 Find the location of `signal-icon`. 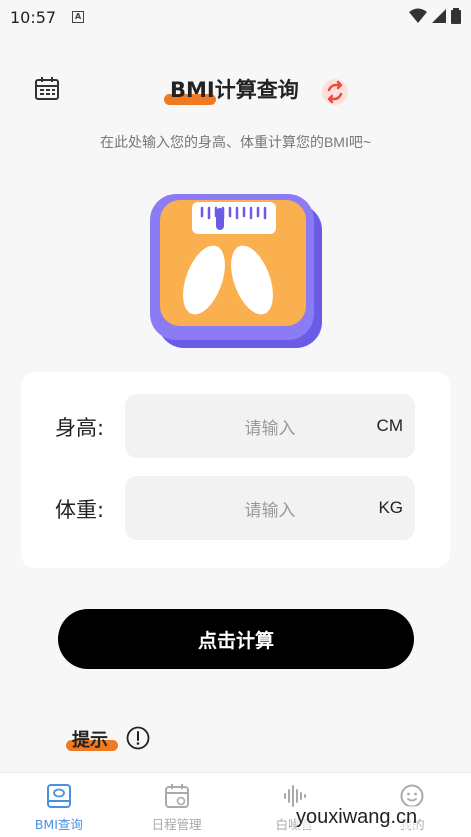

signal-icon is located at coordinates (439, 16).